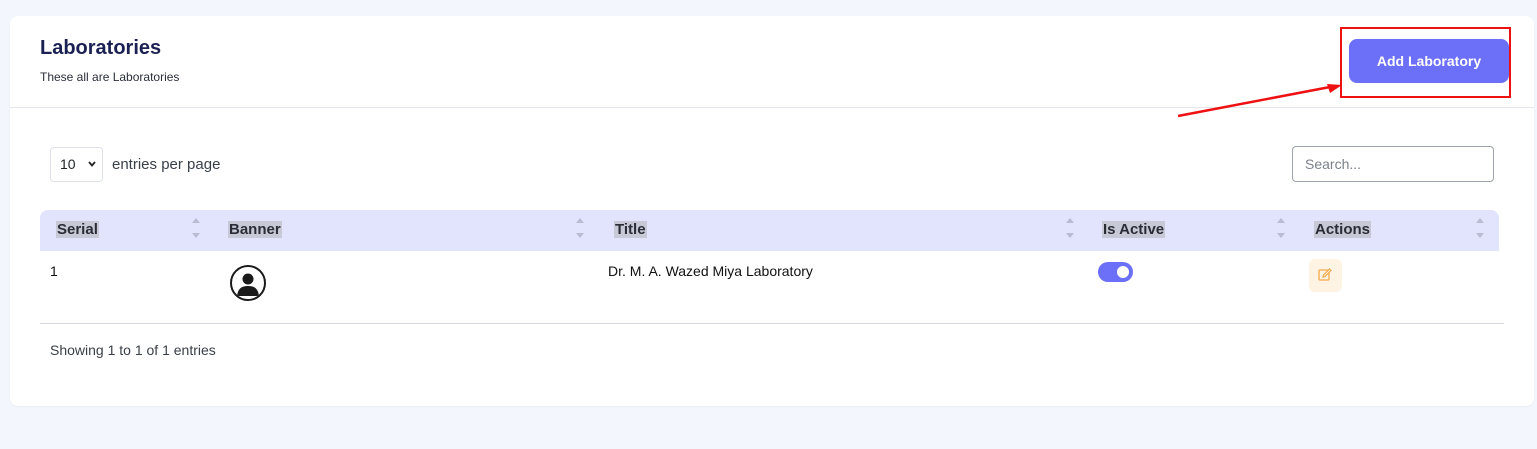  I want to click on toggle-knob, so click(1123, 272).